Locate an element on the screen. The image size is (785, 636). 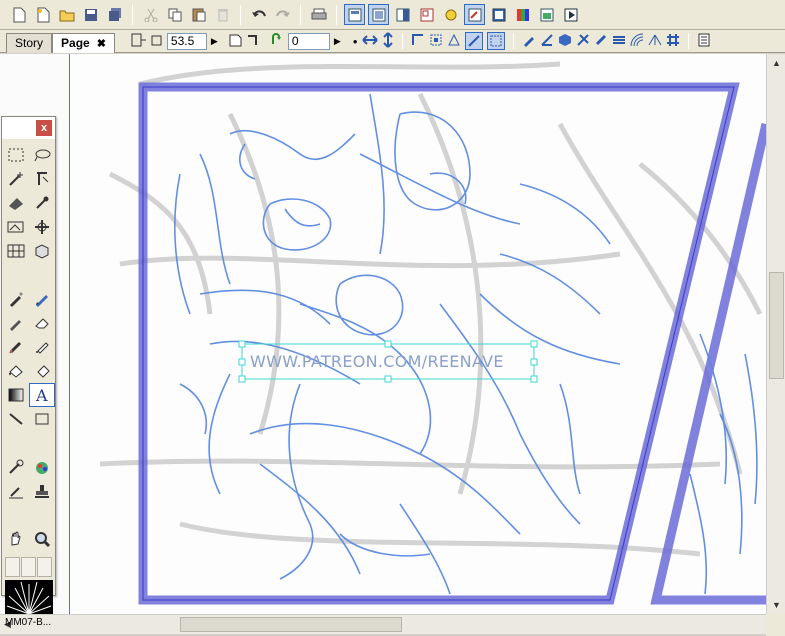
panel-ruler-icon is located at coordinates (16, 251).